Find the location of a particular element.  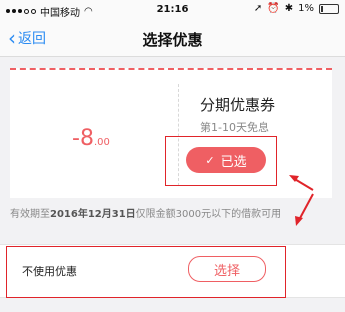

status-right: ➚ ⏰ ✱ 1% is located at coordinates (296, 8).